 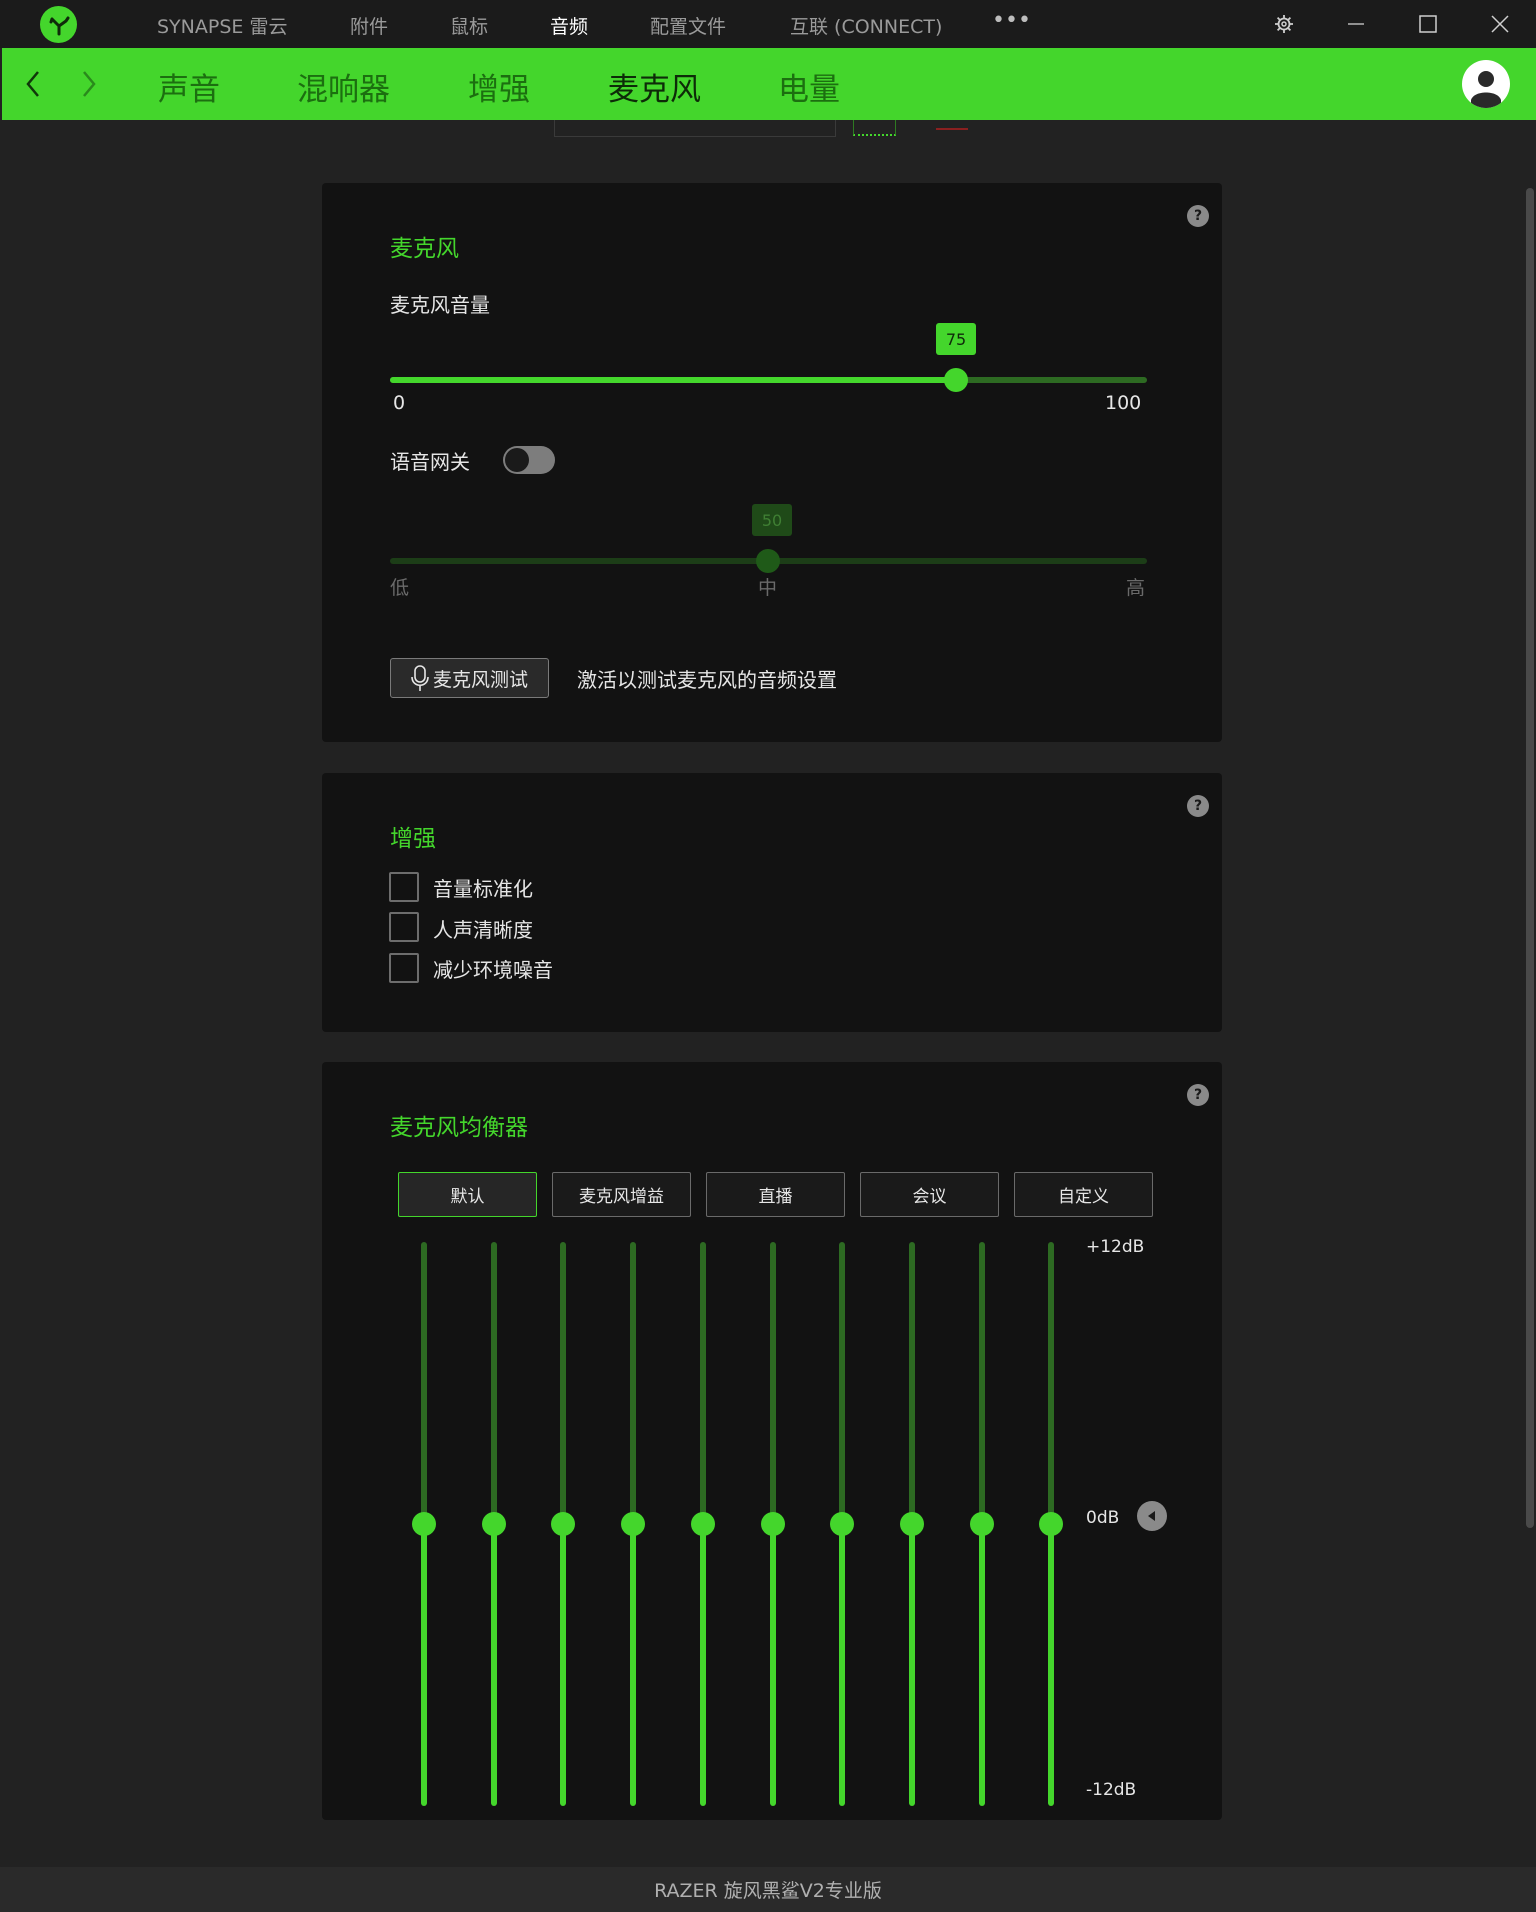 What do you see at coordinates (956, 380) in the screenshot?
I see `mic-volume-slider-thumb` at bounding box center [956, 380].